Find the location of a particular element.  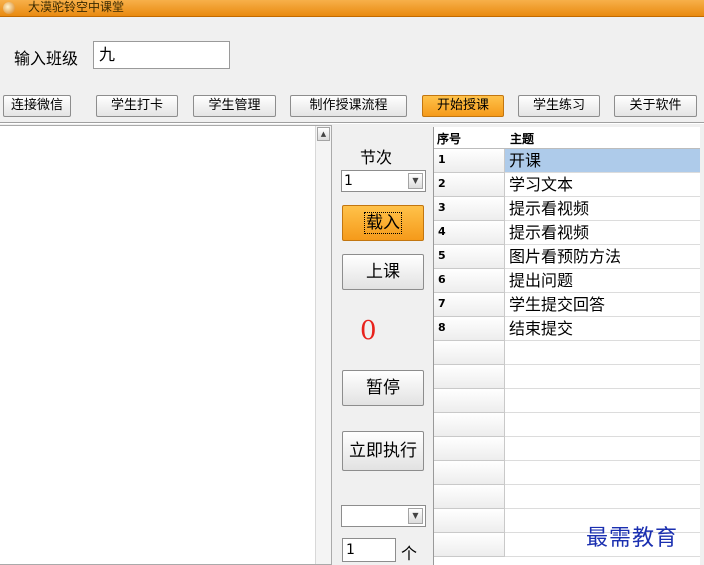

table-row: 6 提出问题 is located at coordinates (567, 281).